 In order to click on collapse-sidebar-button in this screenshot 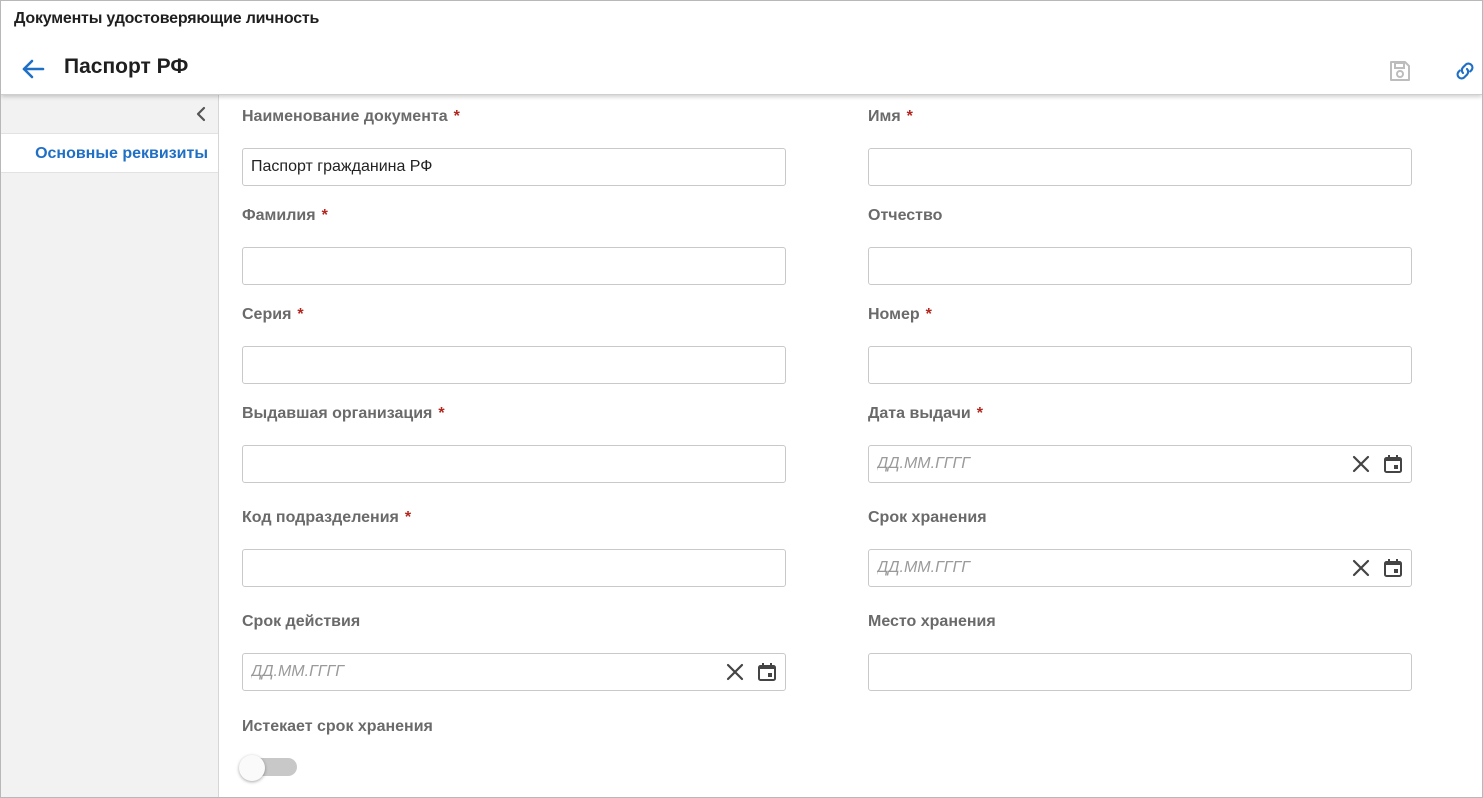, I will do `click(201, 114)`.